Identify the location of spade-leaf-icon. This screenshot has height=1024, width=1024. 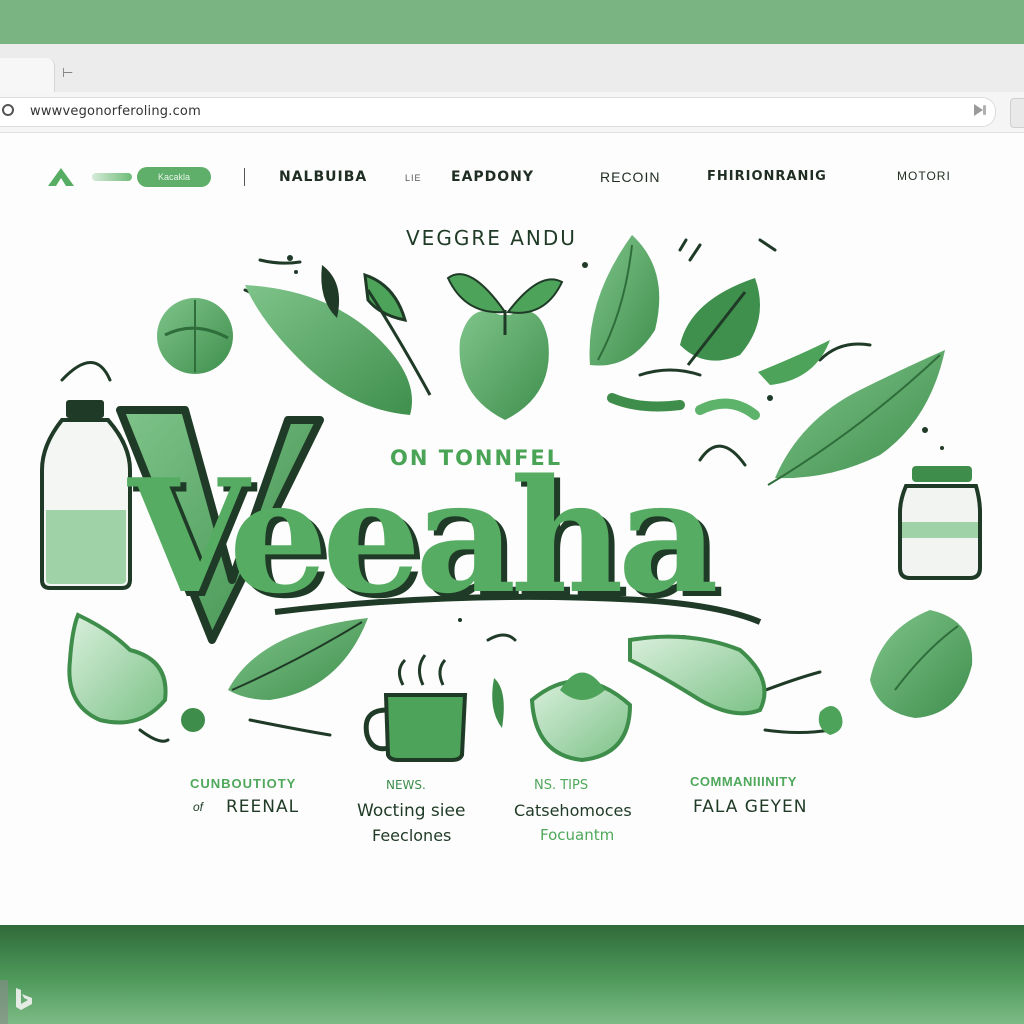
(720, 322).